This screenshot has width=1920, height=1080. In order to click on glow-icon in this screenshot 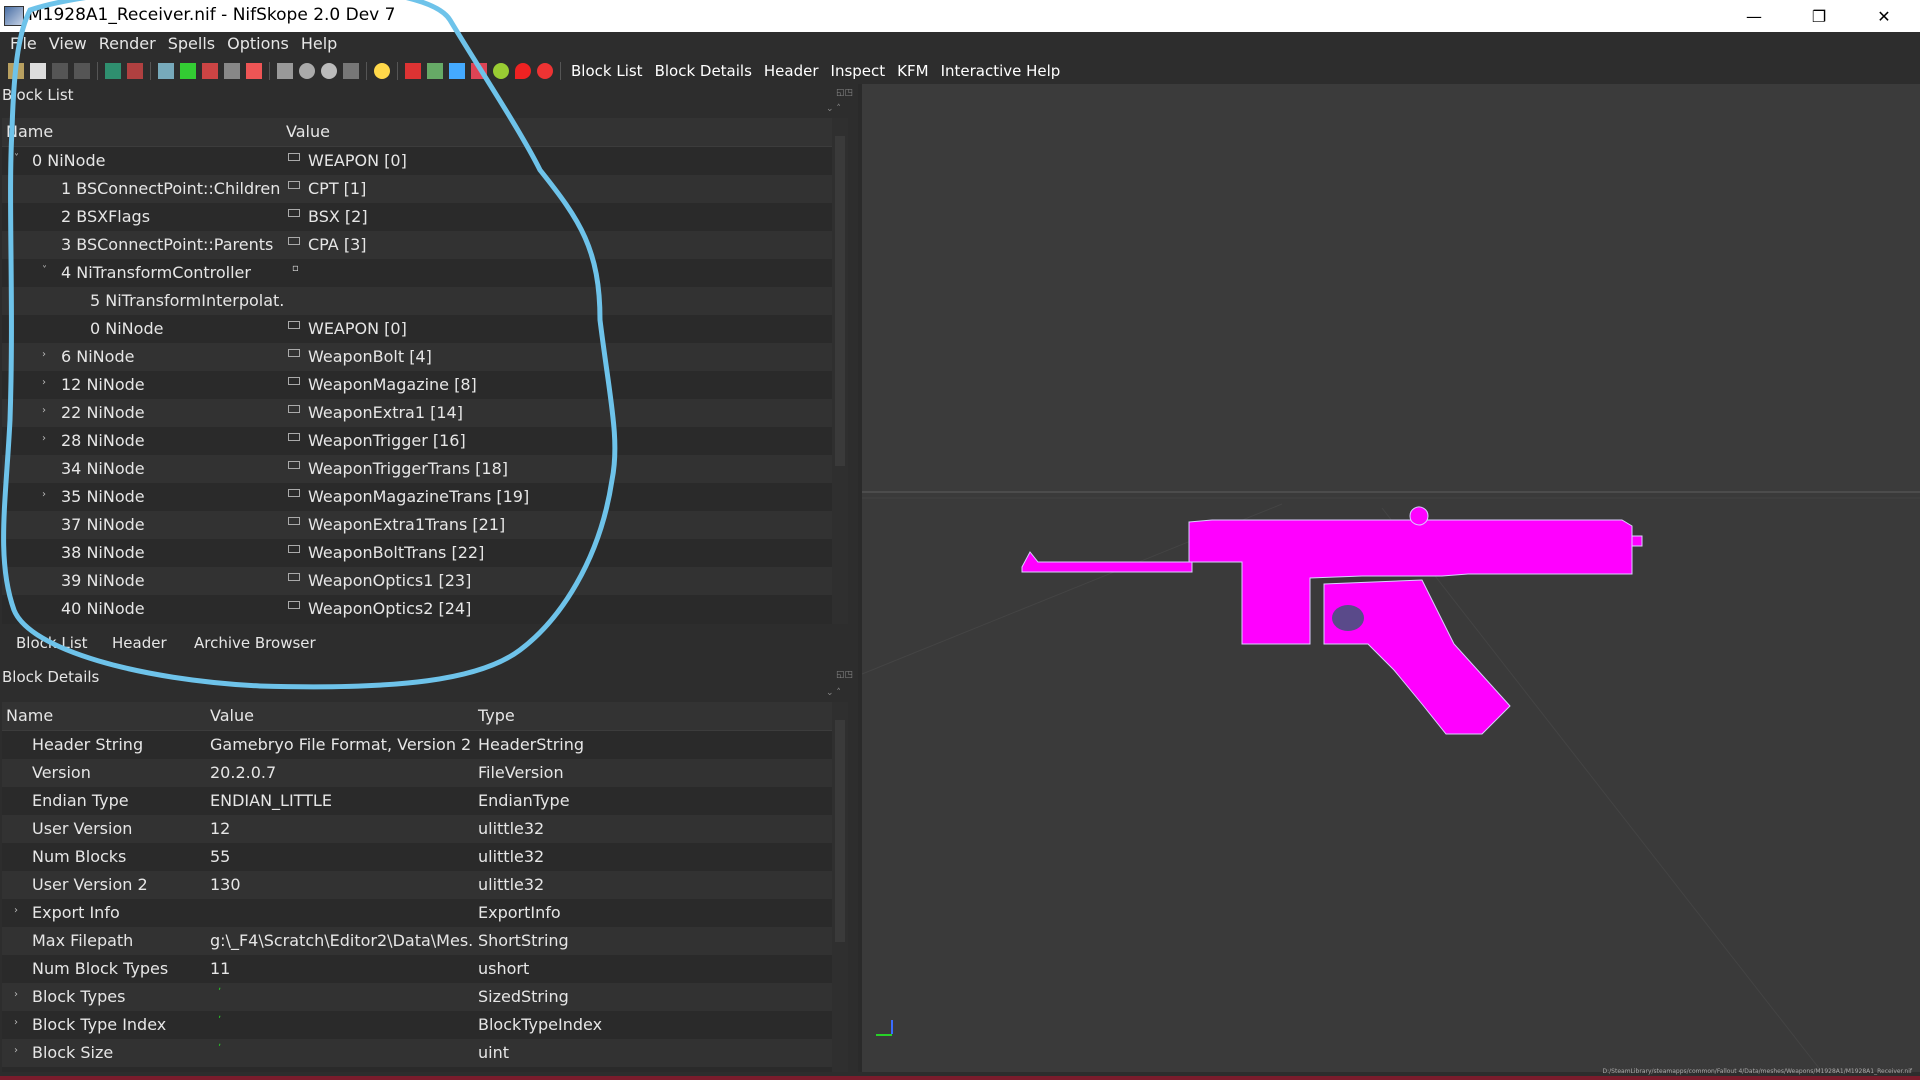, I will do `click(501, 71)`.